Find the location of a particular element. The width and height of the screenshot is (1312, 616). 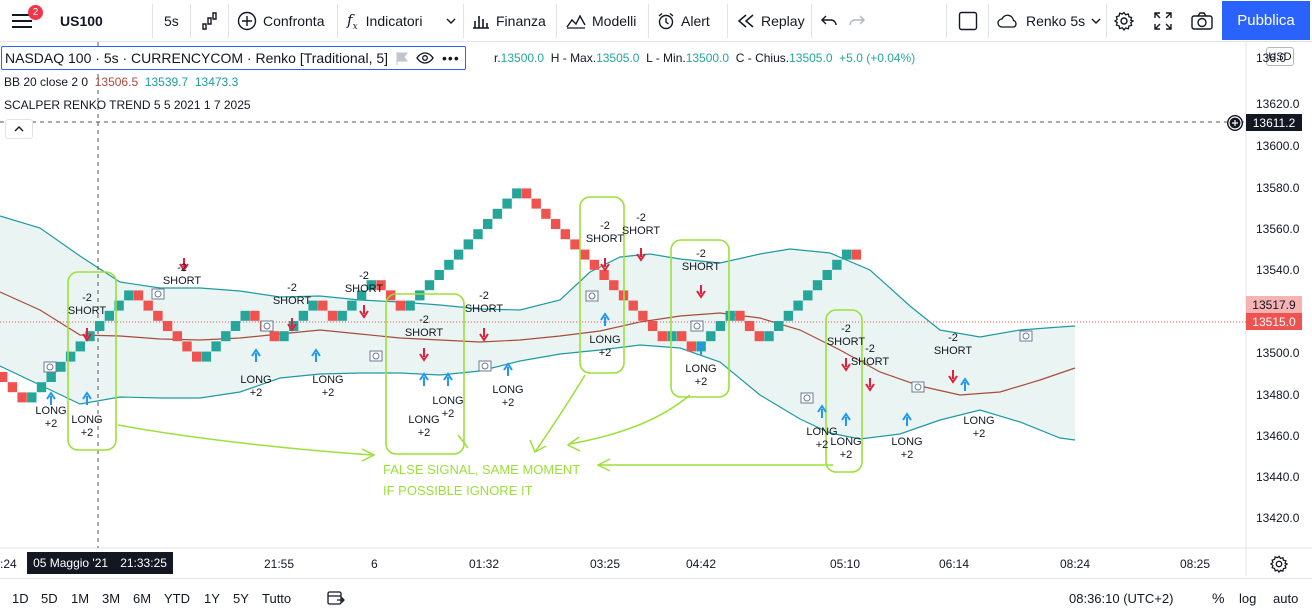

price-label: 13440.0 is located at coordinates (1278, 477).